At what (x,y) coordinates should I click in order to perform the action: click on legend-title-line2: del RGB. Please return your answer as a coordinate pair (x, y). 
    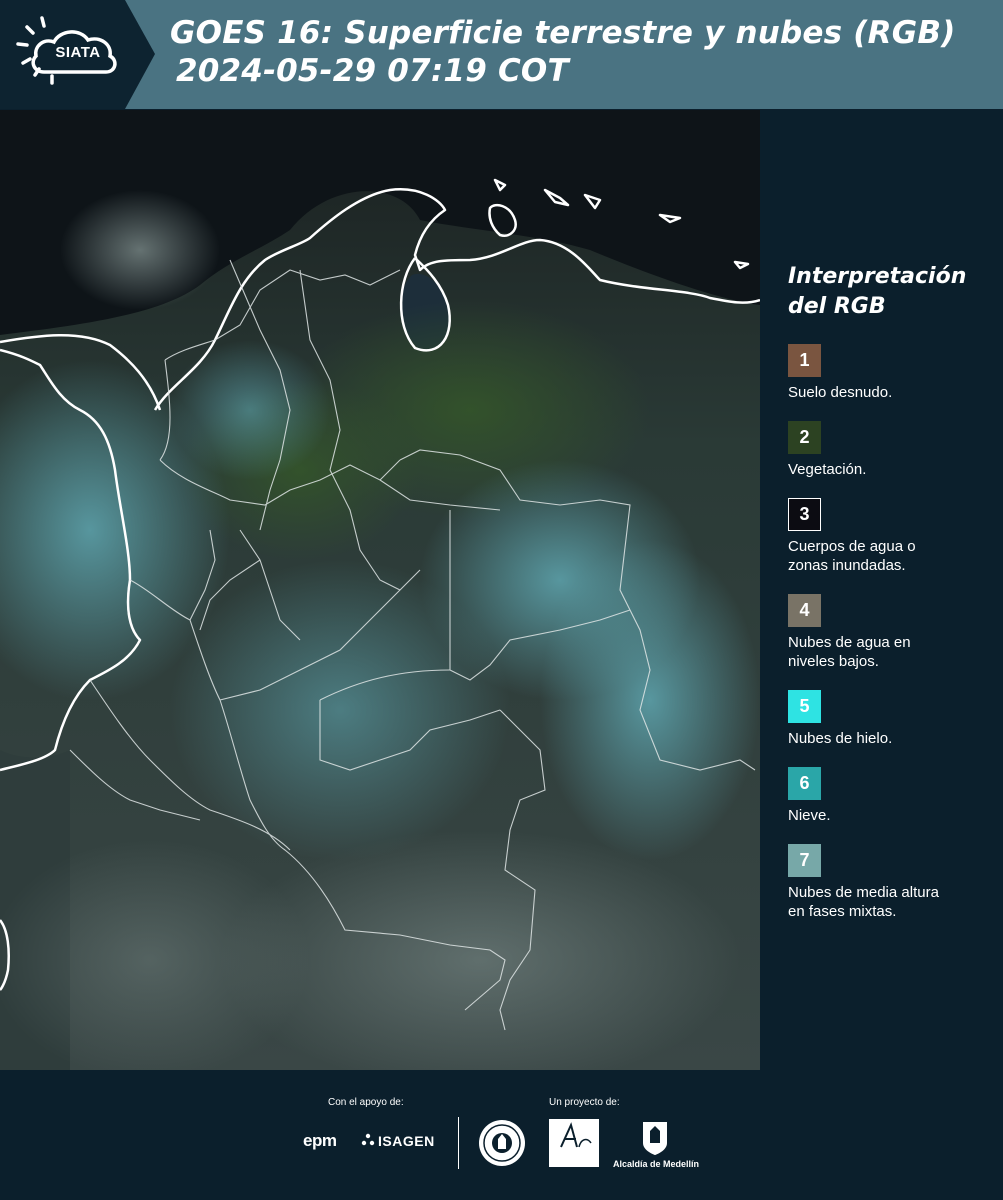
    Looking at the image, I should click on (837, 306).